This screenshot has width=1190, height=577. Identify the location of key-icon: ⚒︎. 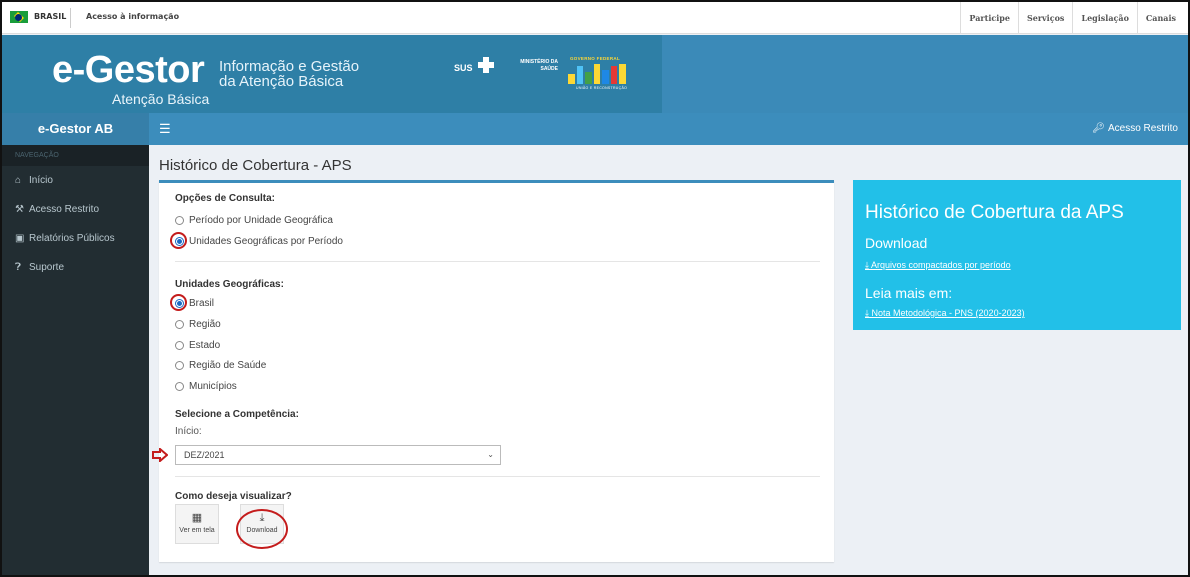
(19, 209).